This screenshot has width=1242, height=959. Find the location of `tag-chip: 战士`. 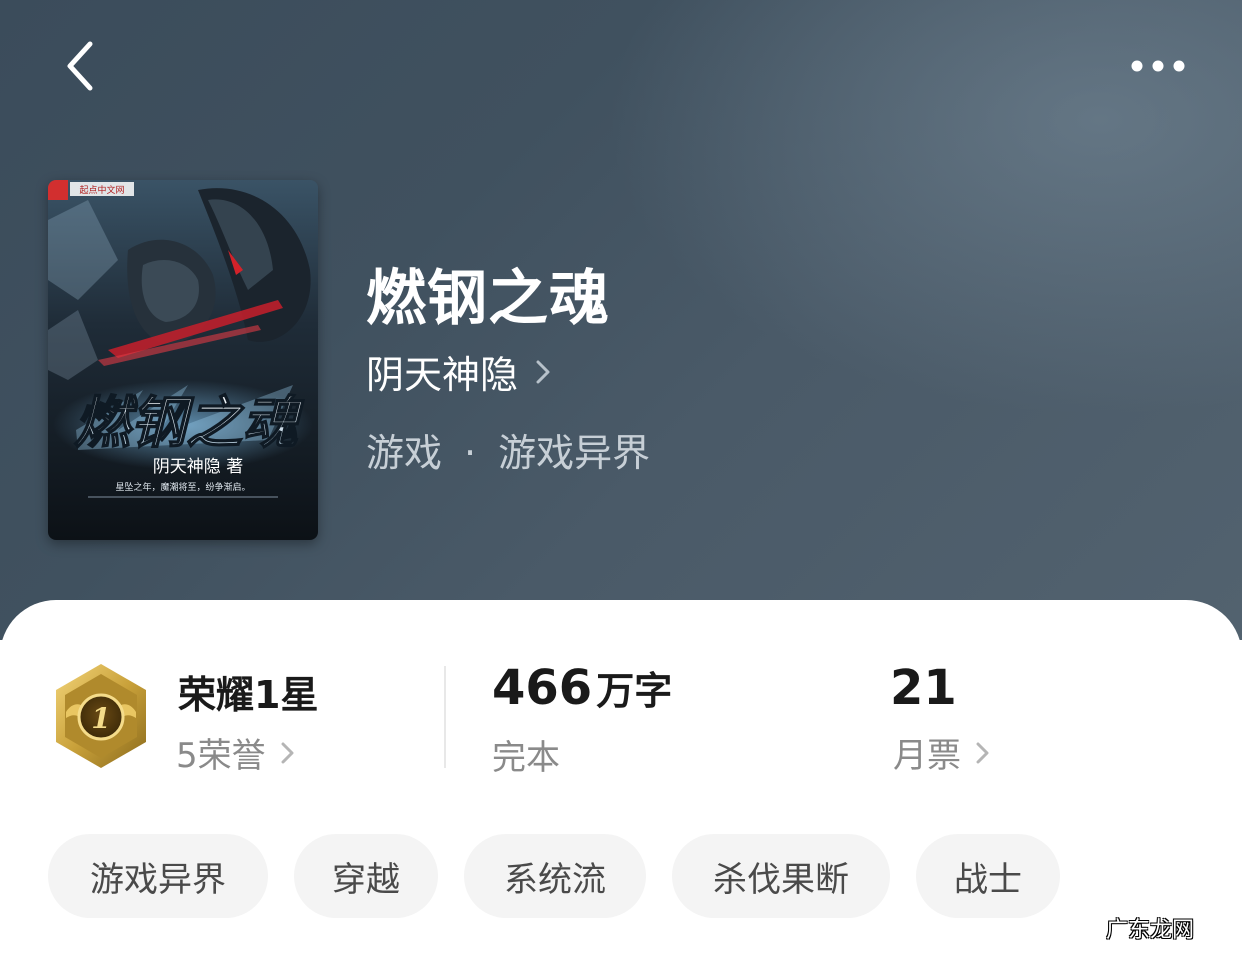

tag-chip: 战士 is located at coordinates (988, 876).